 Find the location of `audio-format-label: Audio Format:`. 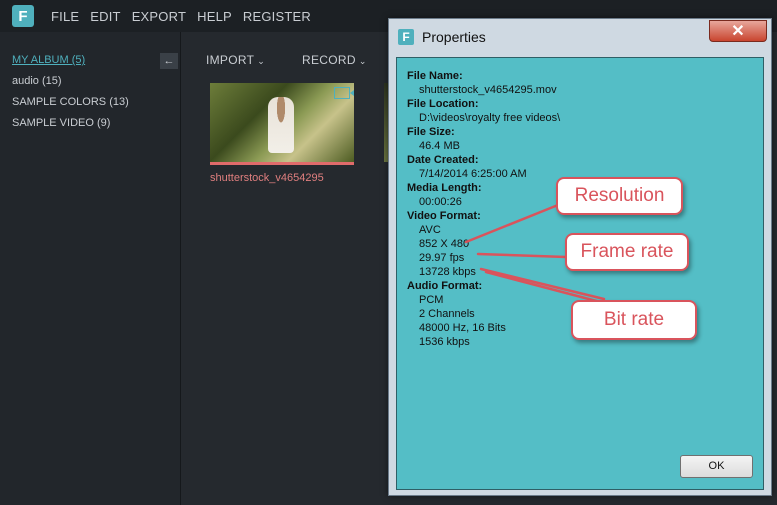

audio-format-label: Audio Format: is located at coordinates (445, 286).